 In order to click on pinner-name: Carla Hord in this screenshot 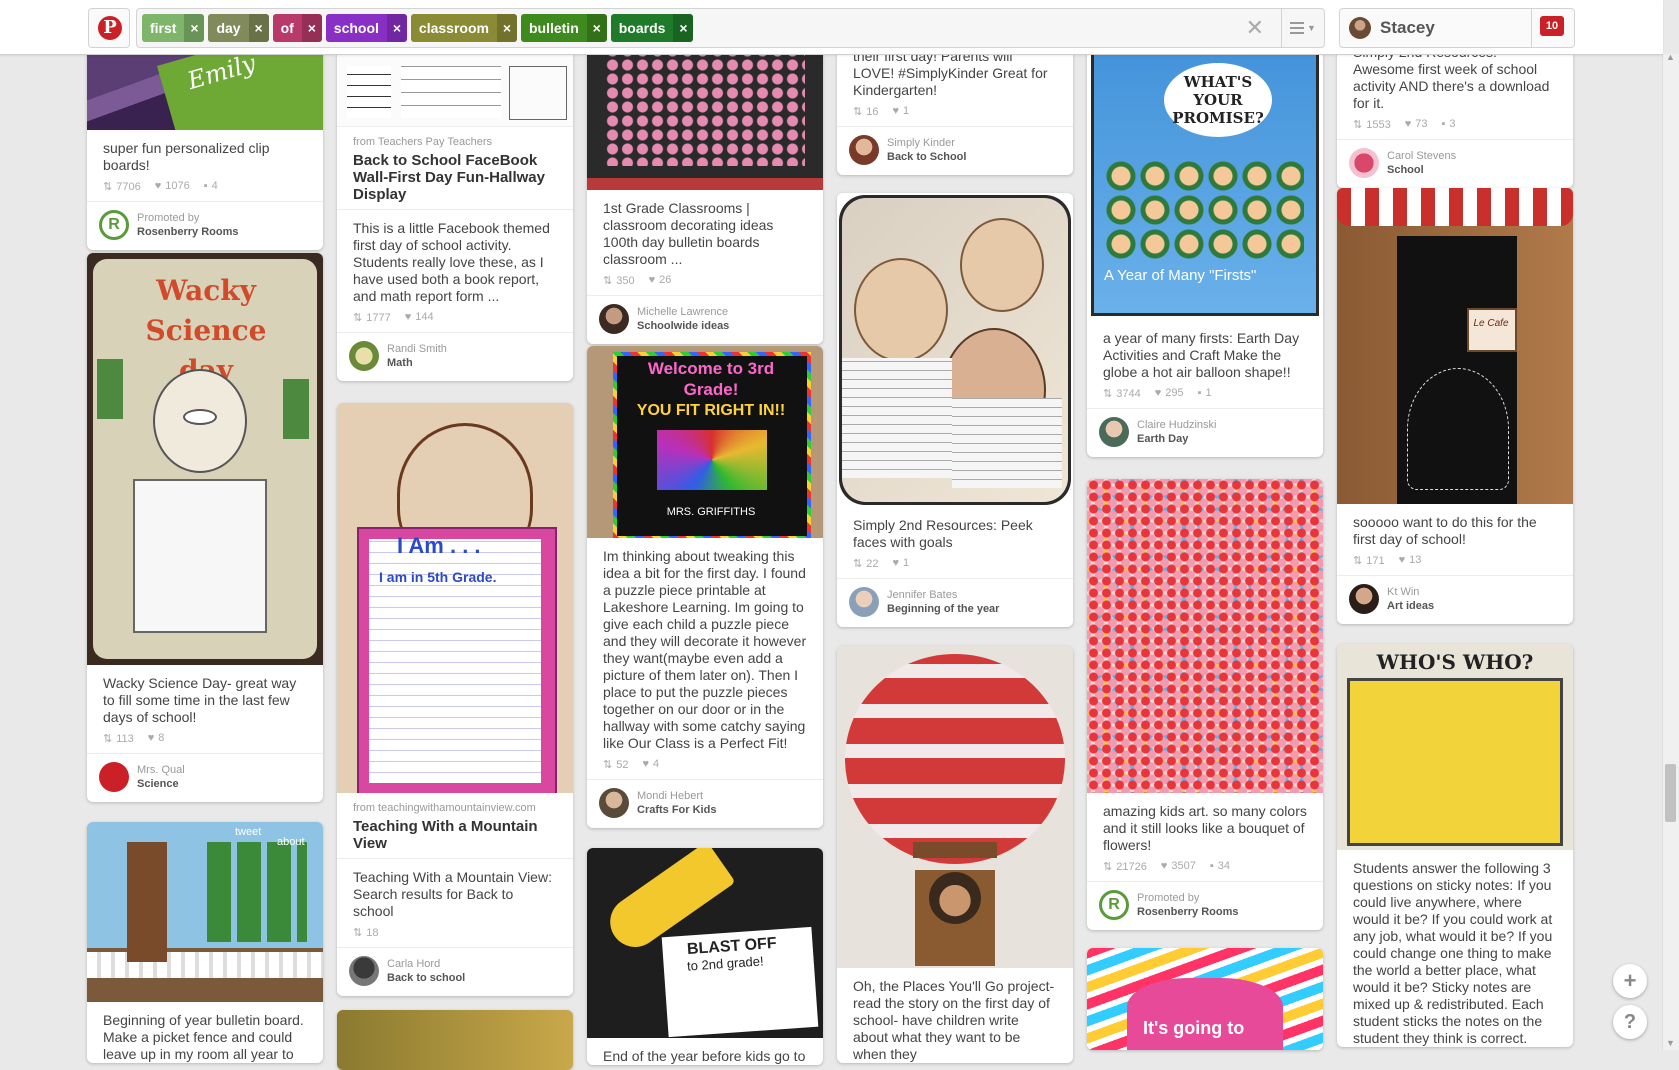, I will do `click(426, 964)`.